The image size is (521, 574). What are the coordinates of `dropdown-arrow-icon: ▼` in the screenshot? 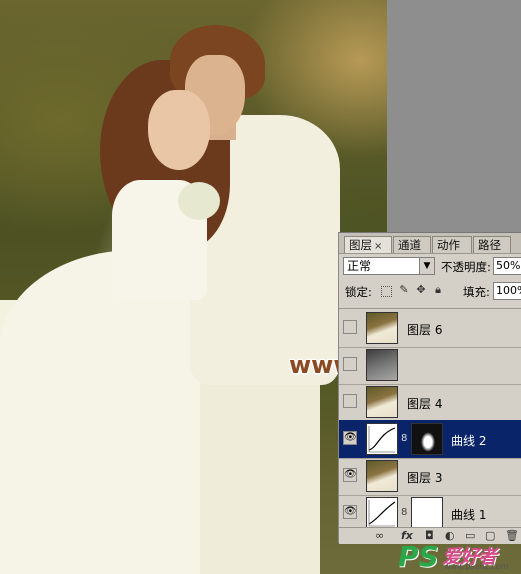 It's located at (426, 266).